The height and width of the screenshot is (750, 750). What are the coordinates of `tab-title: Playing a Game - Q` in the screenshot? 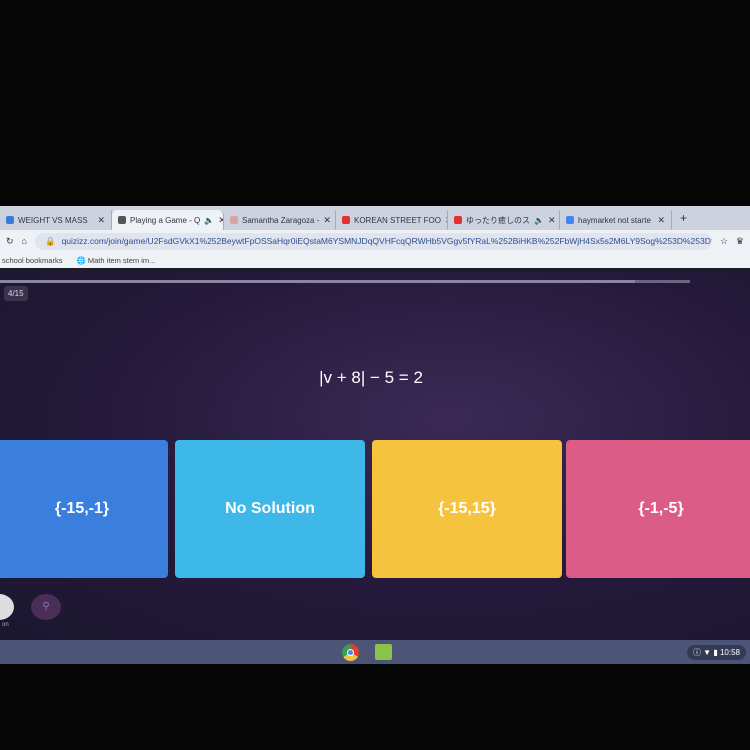 It's located at (165, 220).